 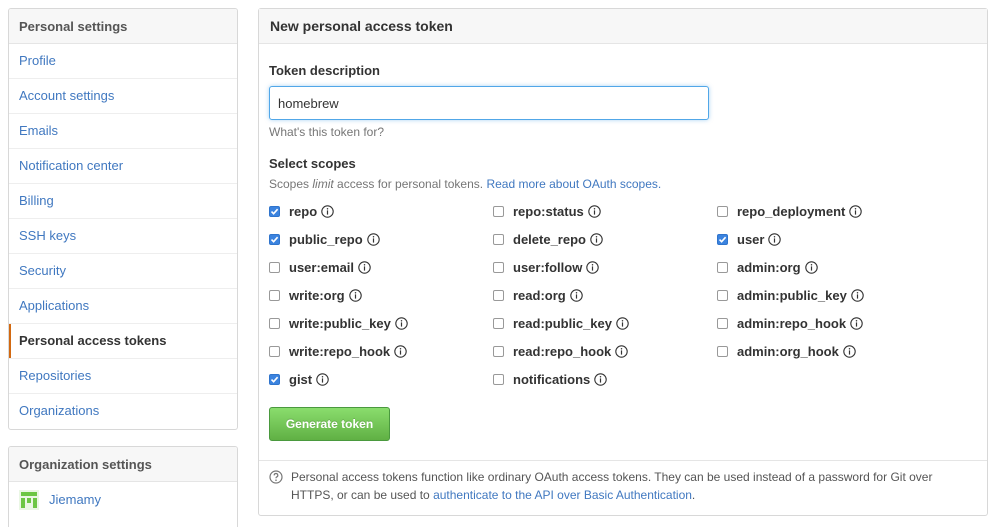 I want to click on sidebar-item-security: Security, so click(x=123, y=271).